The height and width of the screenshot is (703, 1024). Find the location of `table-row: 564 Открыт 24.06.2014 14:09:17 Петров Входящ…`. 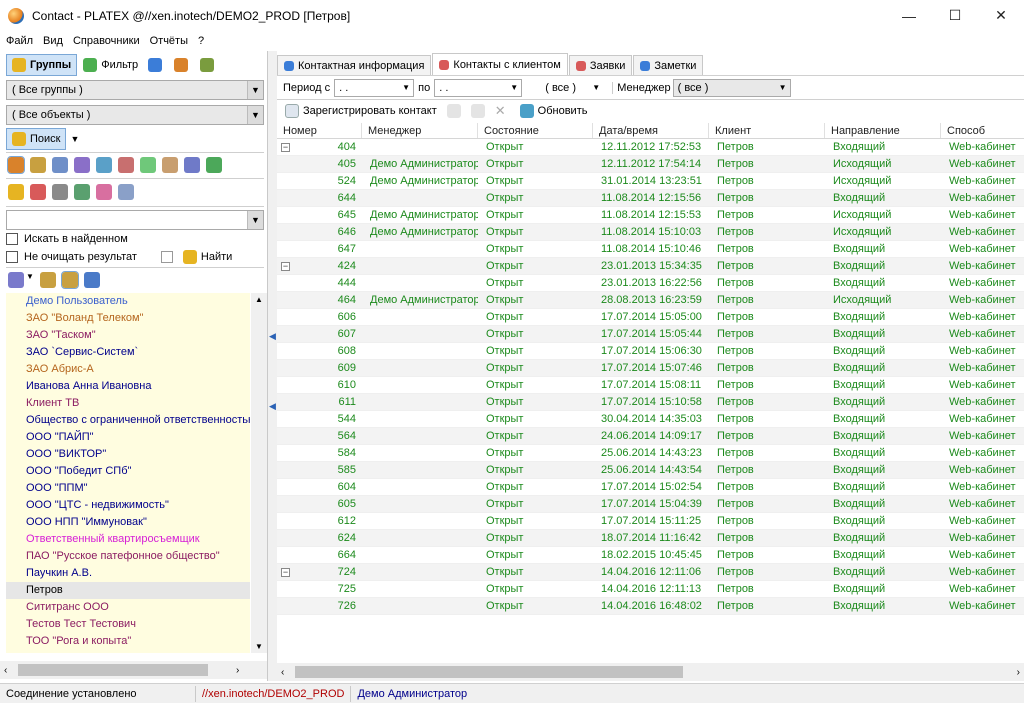

table-row: 564 Открыт 24.06.2014 14:09:17 Петров Входящ… is located at coordinates (650, 436).